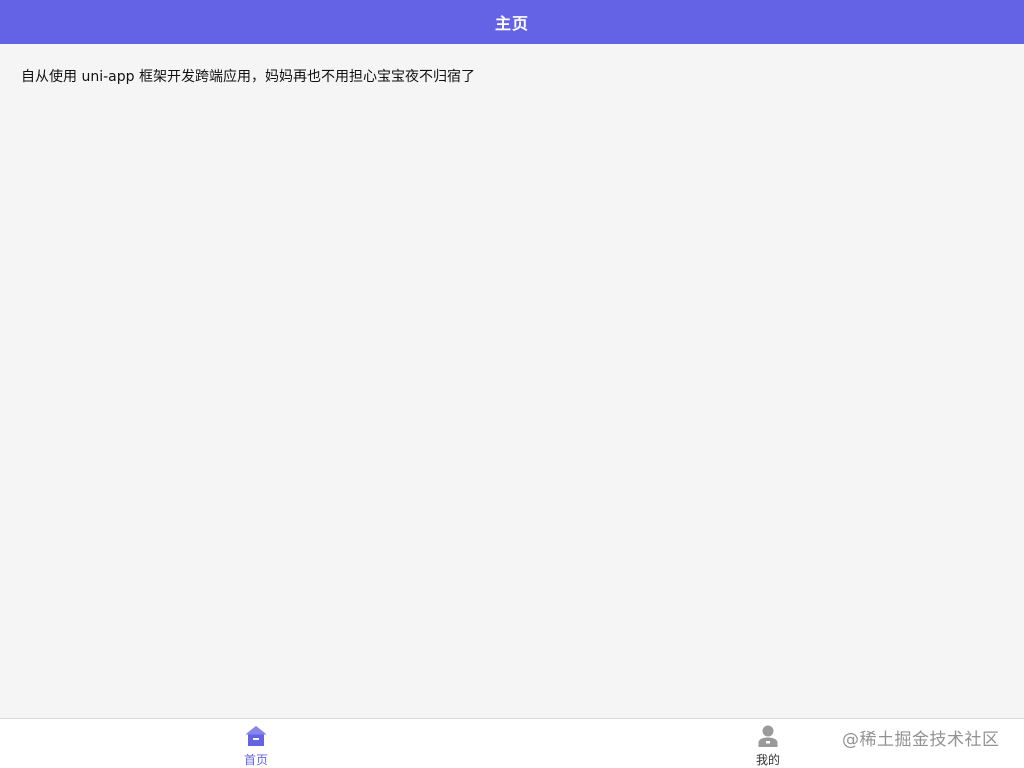 The width and height of the screenshot is (1024, 768). I want to click on user-icon, so click(768, 736).